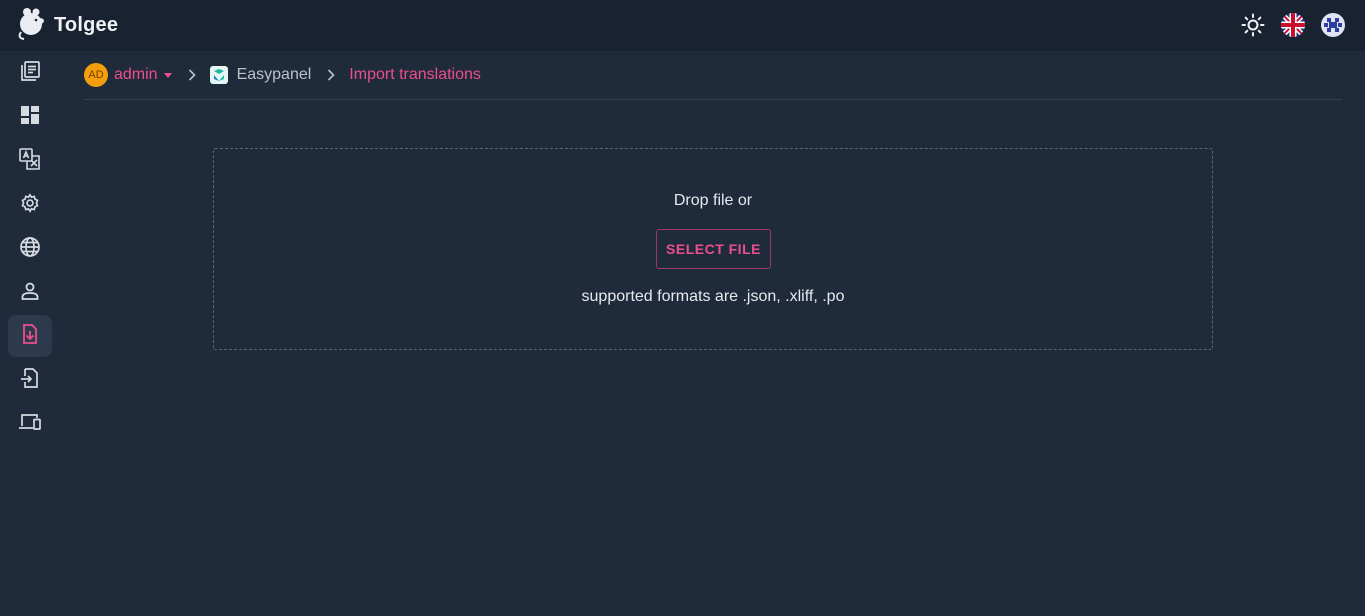  I want to click on app-logo-link: Tolgee, so click(67, 25).